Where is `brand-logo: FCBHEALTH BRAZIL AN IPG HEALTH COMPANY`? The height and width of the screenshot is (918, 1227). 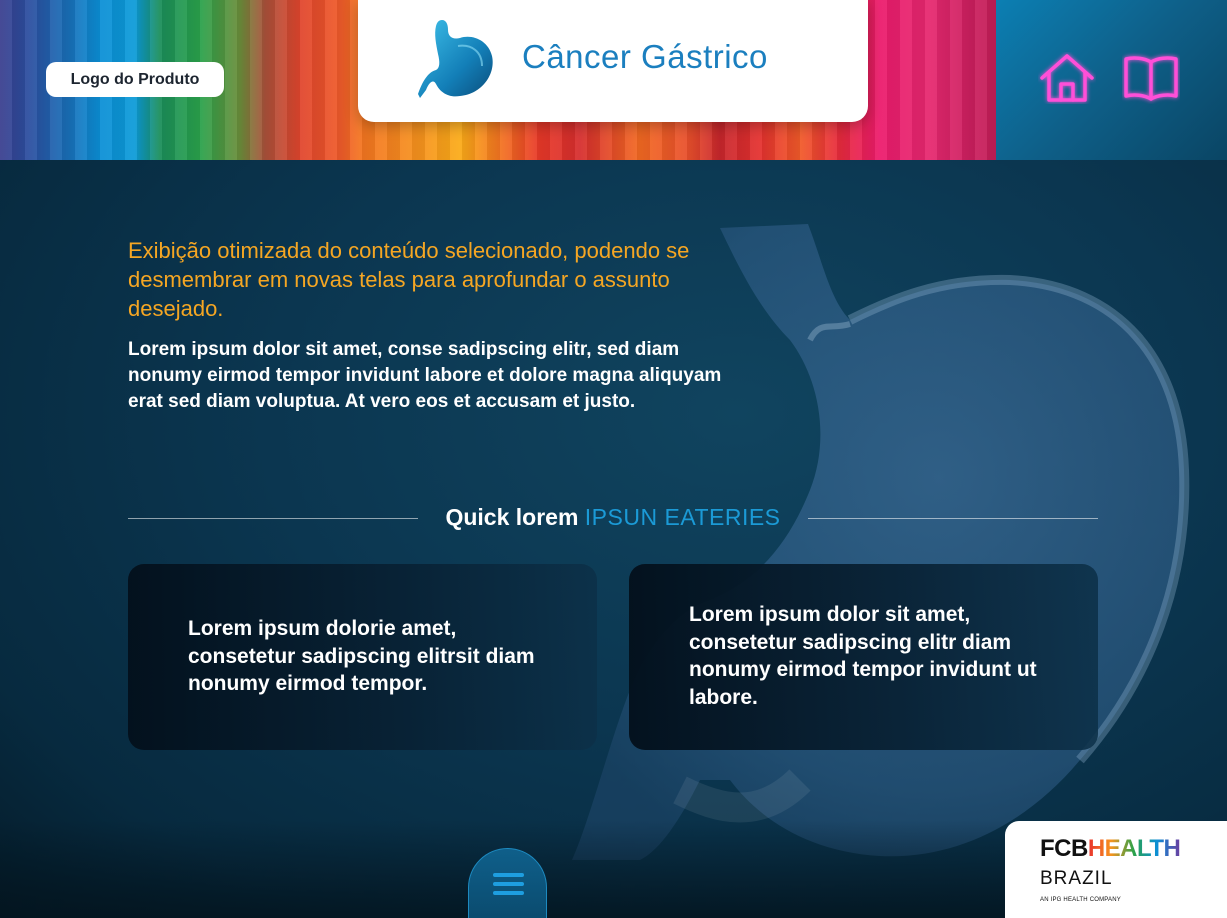
brand-logo: FCBHEALTH BRAZIL AN IPG HEALTH COMPANY is located at coordinates (1116, 869).